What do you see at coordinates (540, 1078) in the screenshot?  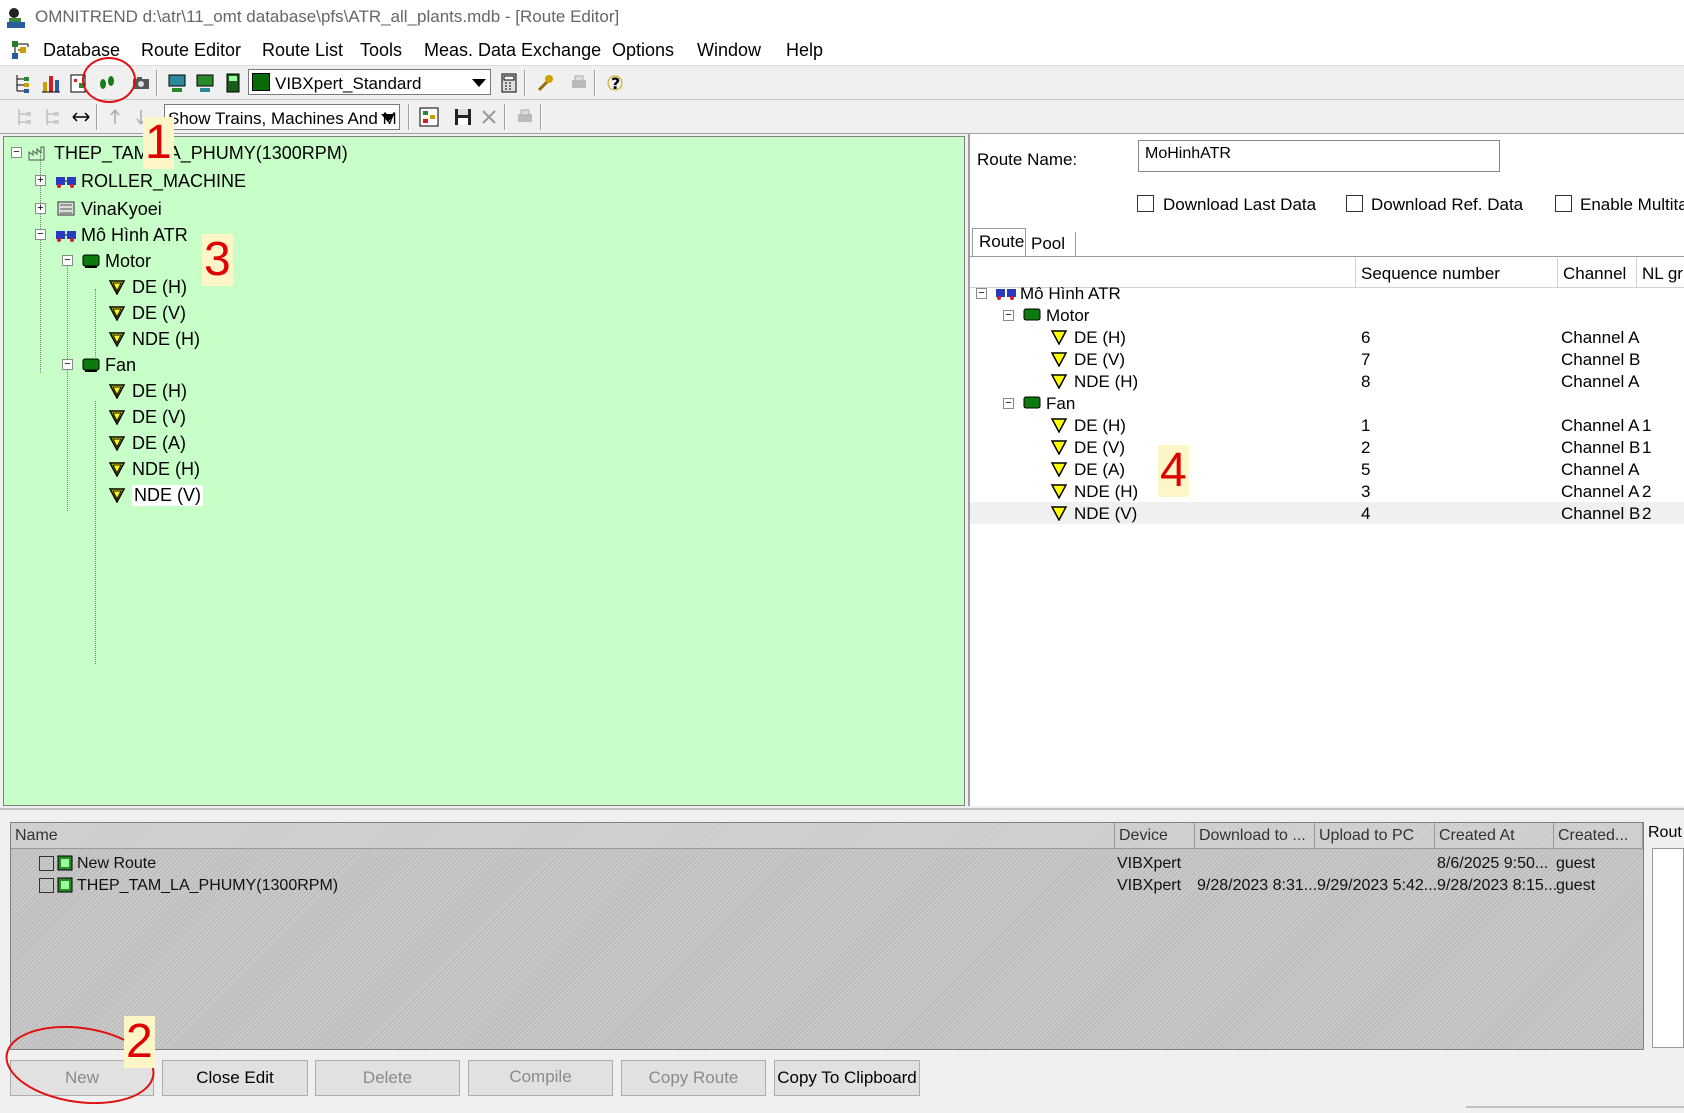 I see `compile-button: Compile` at bounding box center [540, 1078].